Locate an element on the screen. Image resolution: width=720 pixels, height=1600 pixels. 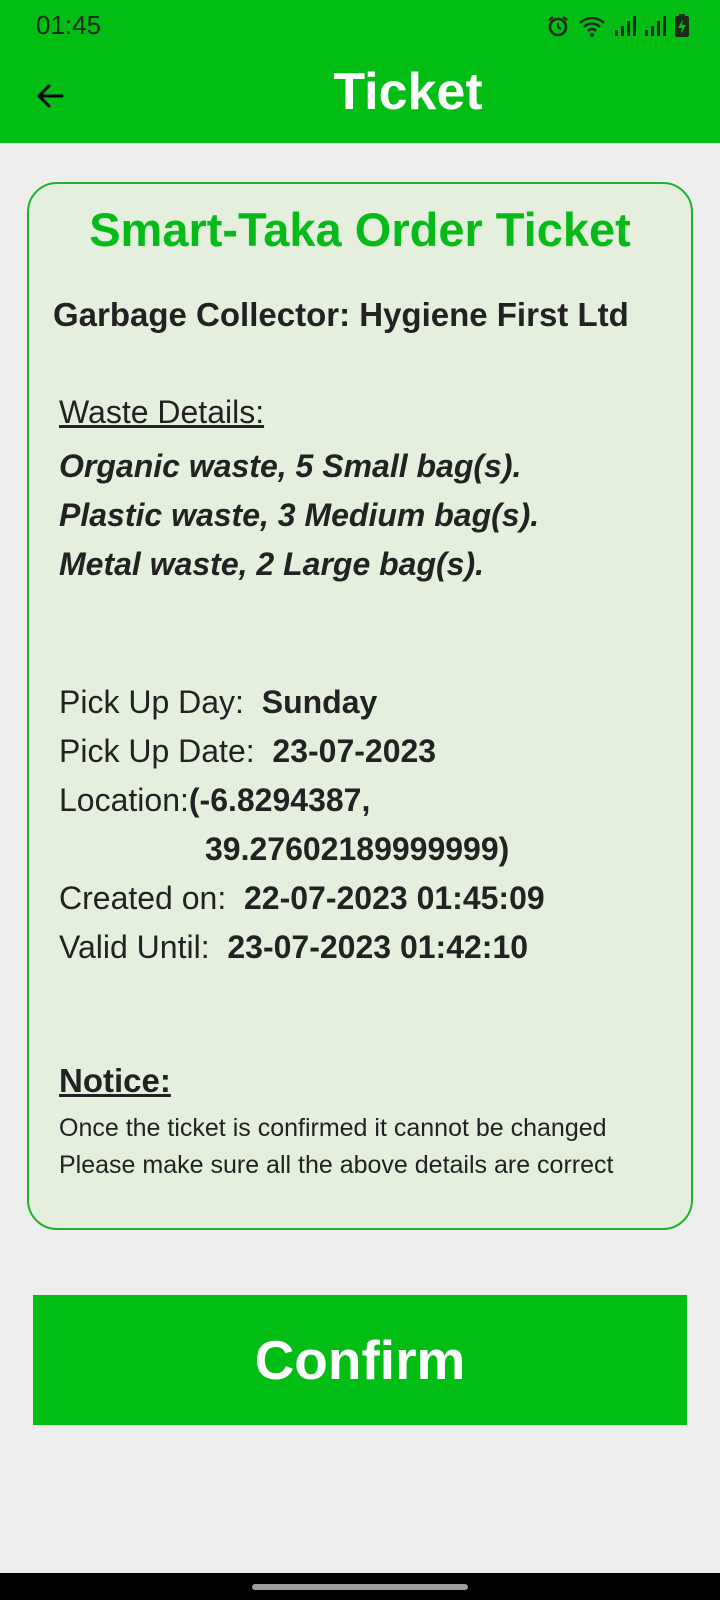
garbage-collector: Garbage Collector: Hygiene First Ltd is located at coordinates (341, 314).